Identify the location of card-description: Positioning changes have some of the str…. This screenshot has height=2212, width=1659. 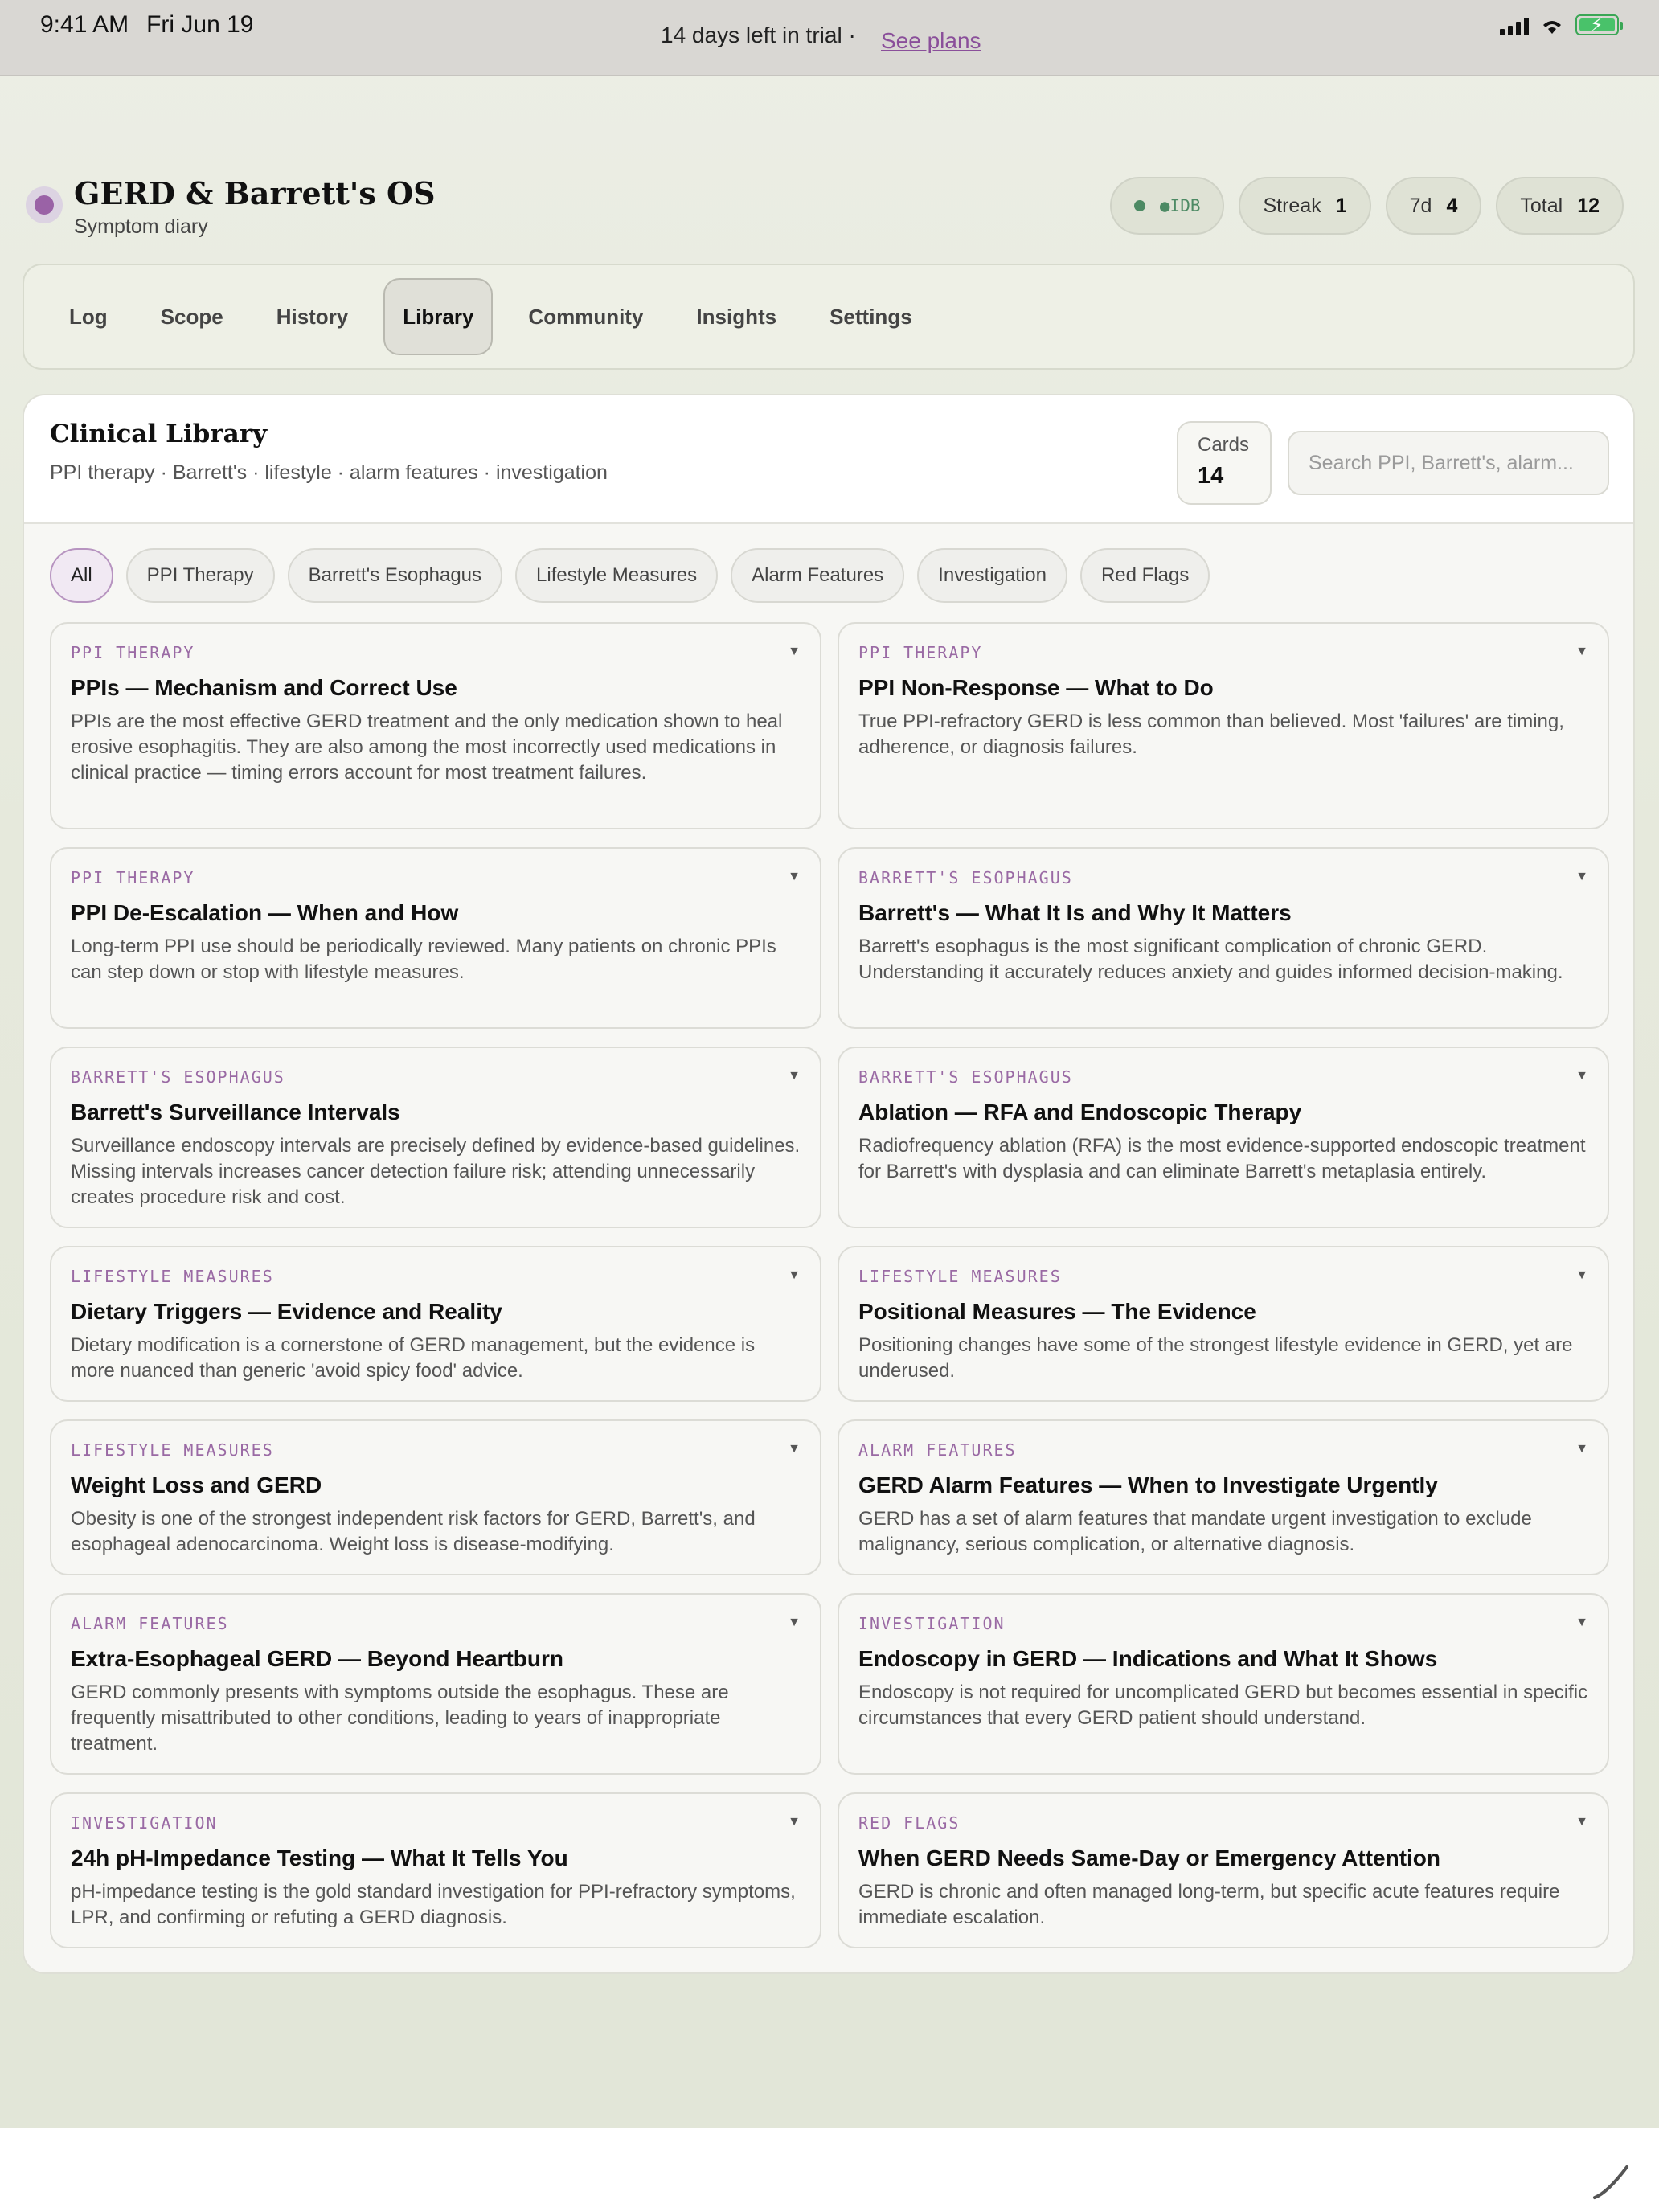
(1215, 1358).